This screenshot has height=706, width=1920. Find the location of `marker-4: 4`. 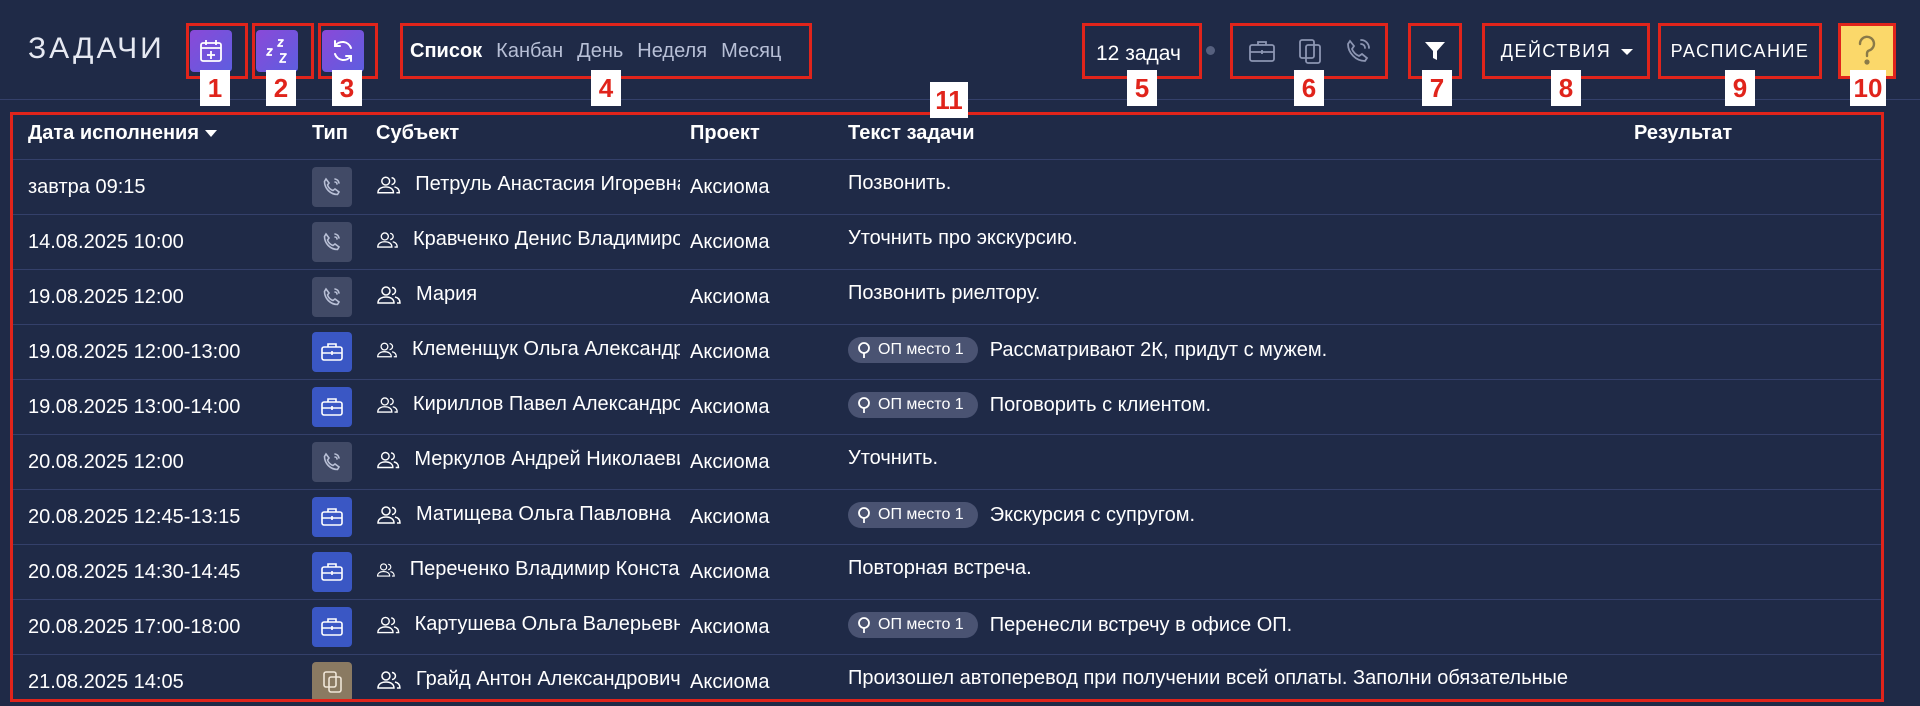

marker-4: 4 is located at coordinates (606, 88).